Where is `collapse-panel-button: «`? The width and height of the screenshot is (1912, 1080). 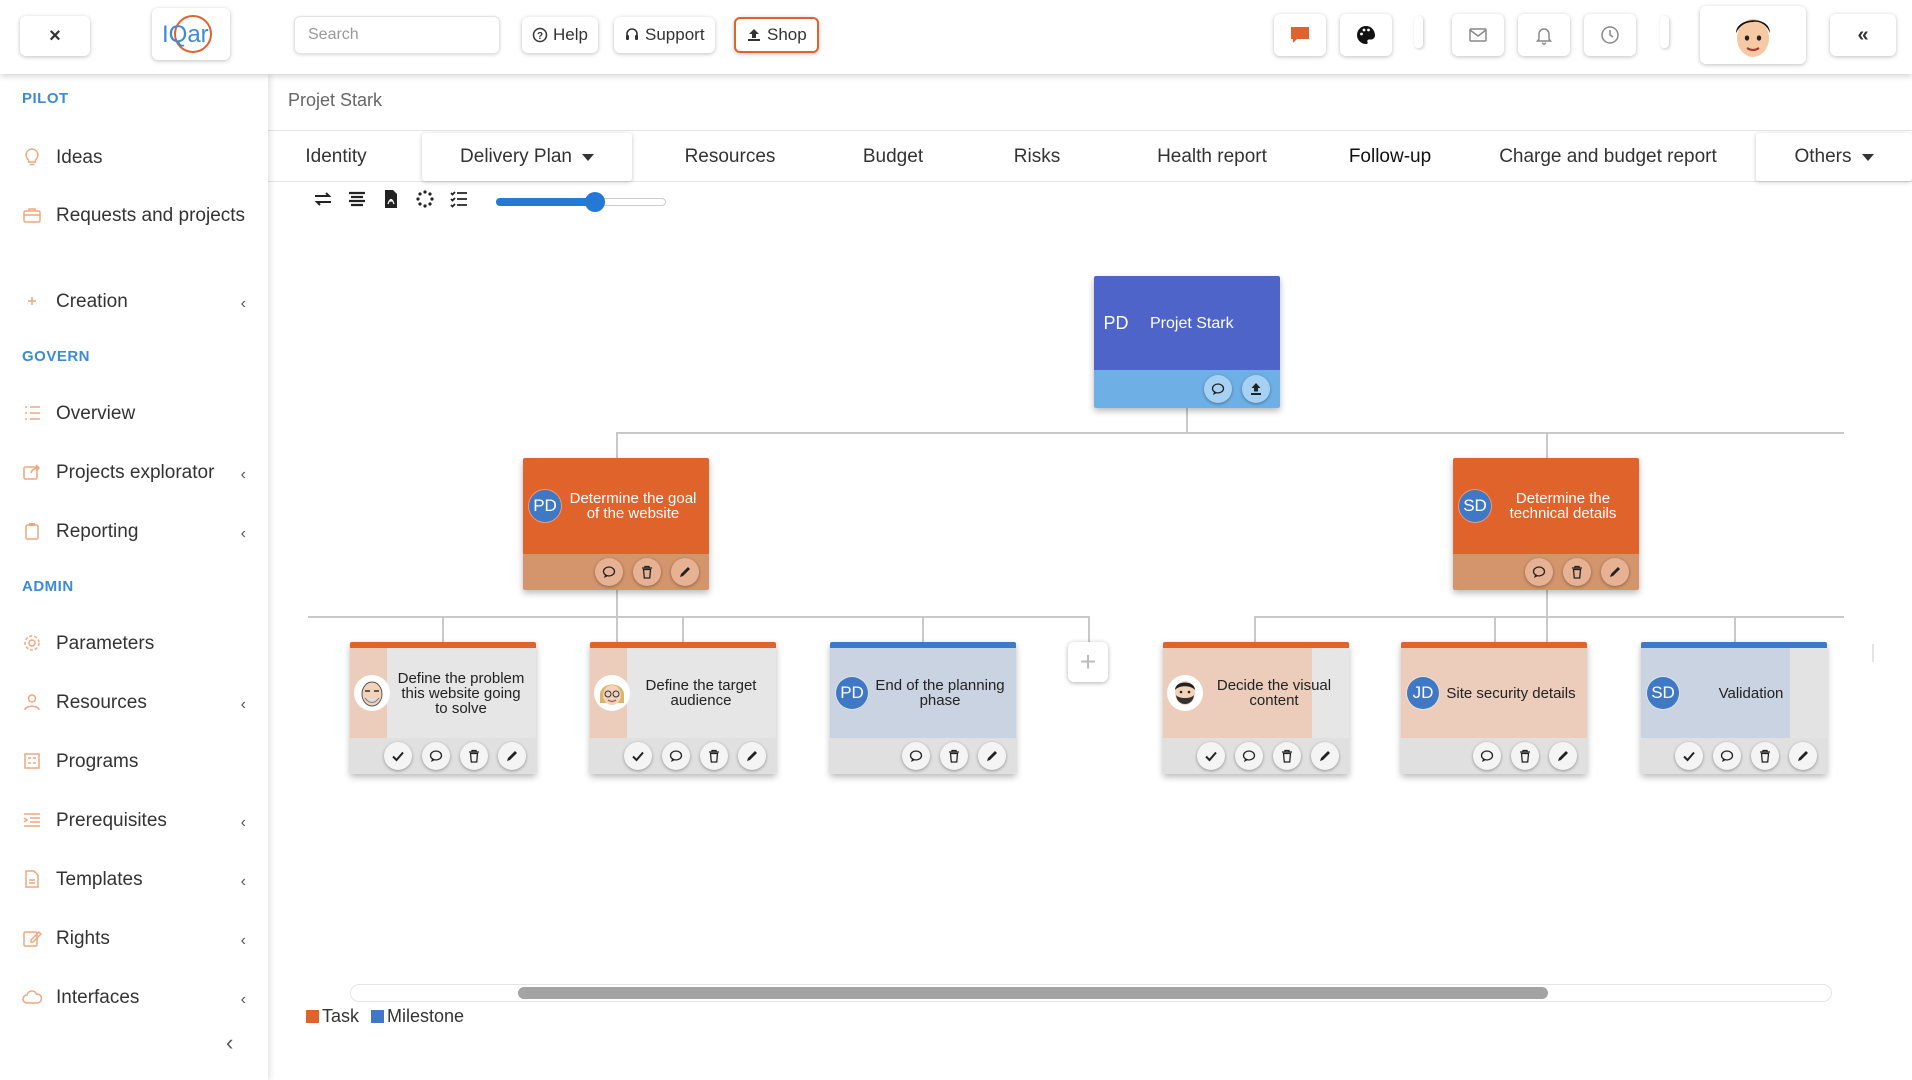
collapse-panel-button: « is located at coordinates (1863, 35).